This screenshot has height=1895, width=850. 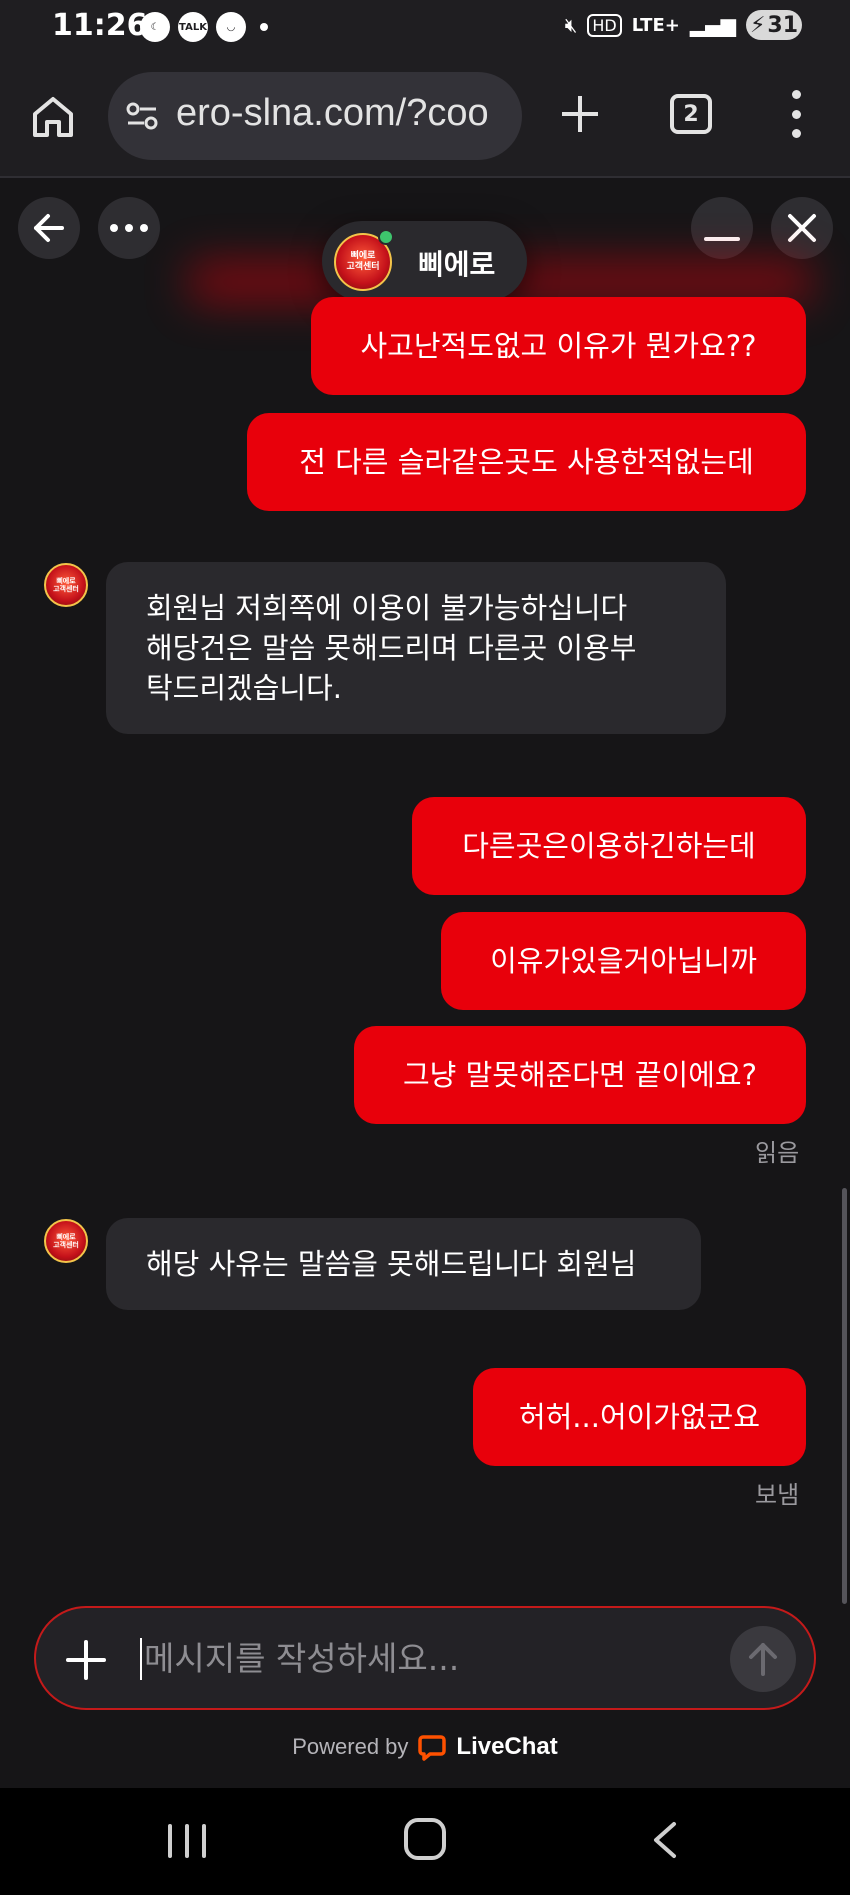 What do you see at coordinates (86, 1660) in the screenshot?
I see `attach-plus-icon` at bounding box center [86, 1660].